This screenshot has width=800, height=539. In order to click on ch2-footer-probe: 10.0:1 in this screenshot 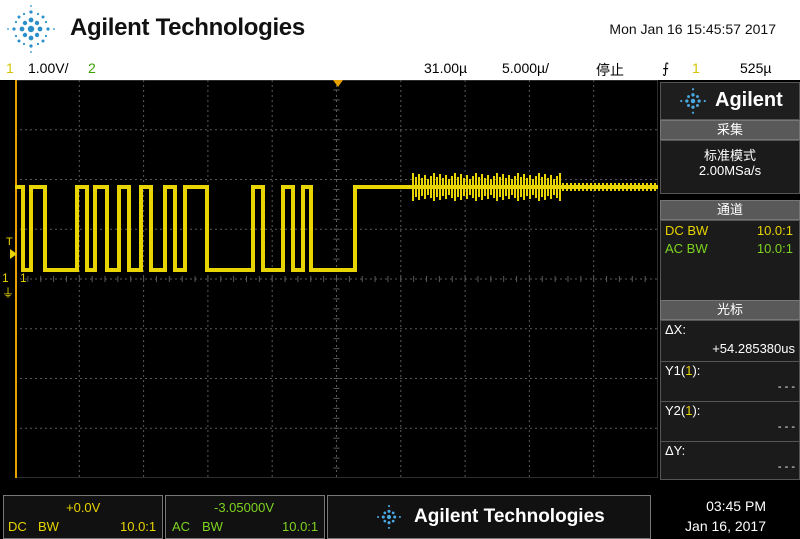, I will do `click(300, 526)`.